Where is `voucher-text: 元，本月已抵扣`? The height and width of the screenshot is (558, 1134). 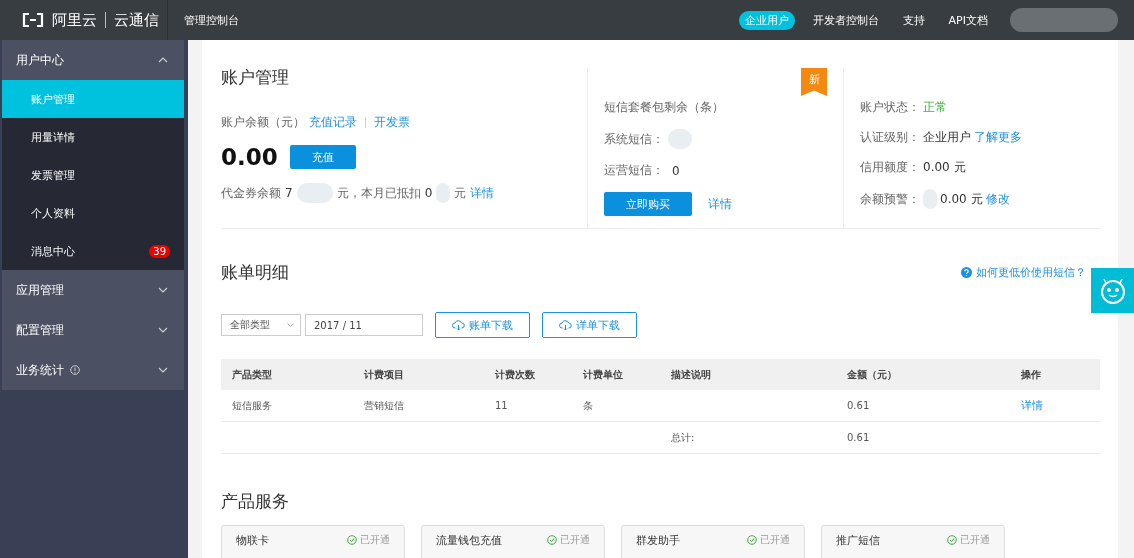
voucher-text: 元，本月已抵扣 is located at coordinates (378, 193).